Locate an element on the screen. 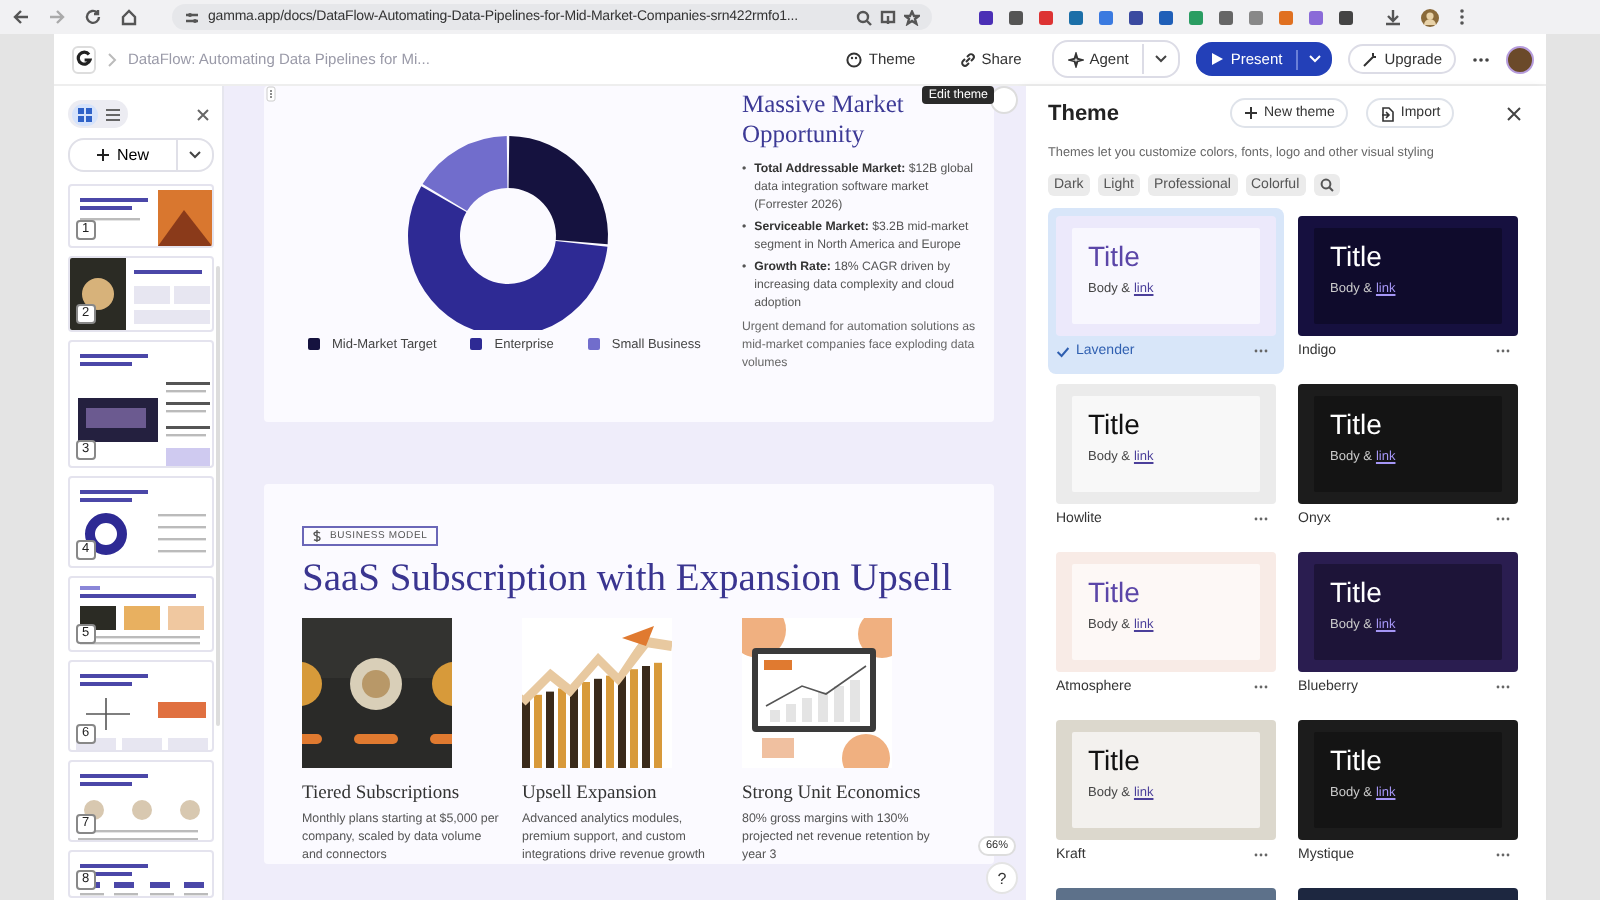  column-heading: Tiered Subscriptions is located at coordinates (382, 794).